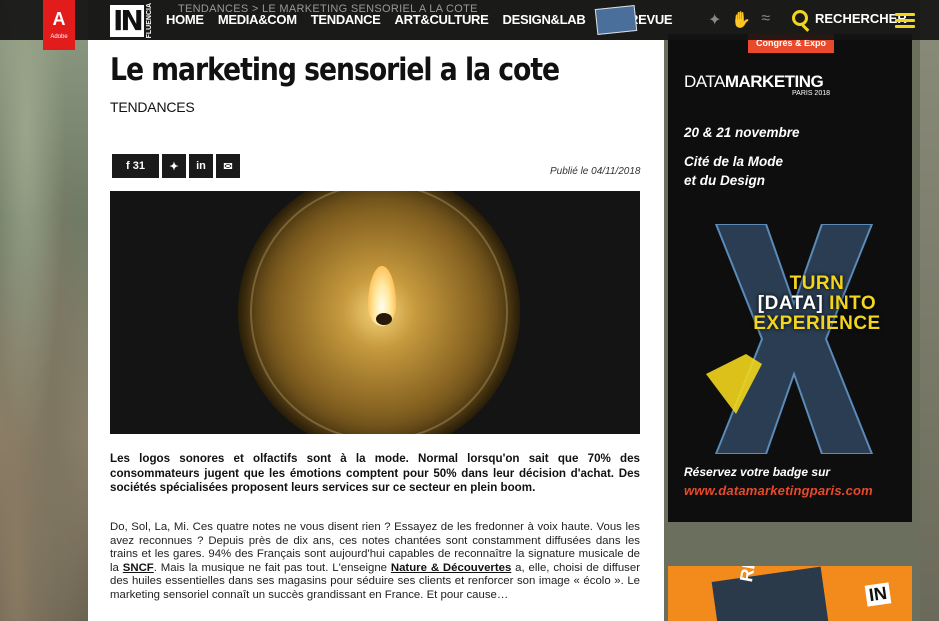  Describe the element at coordinates (734, 171) in the screenshot. I see `ad-venue: Cité de la Mode et du Design` at that location.